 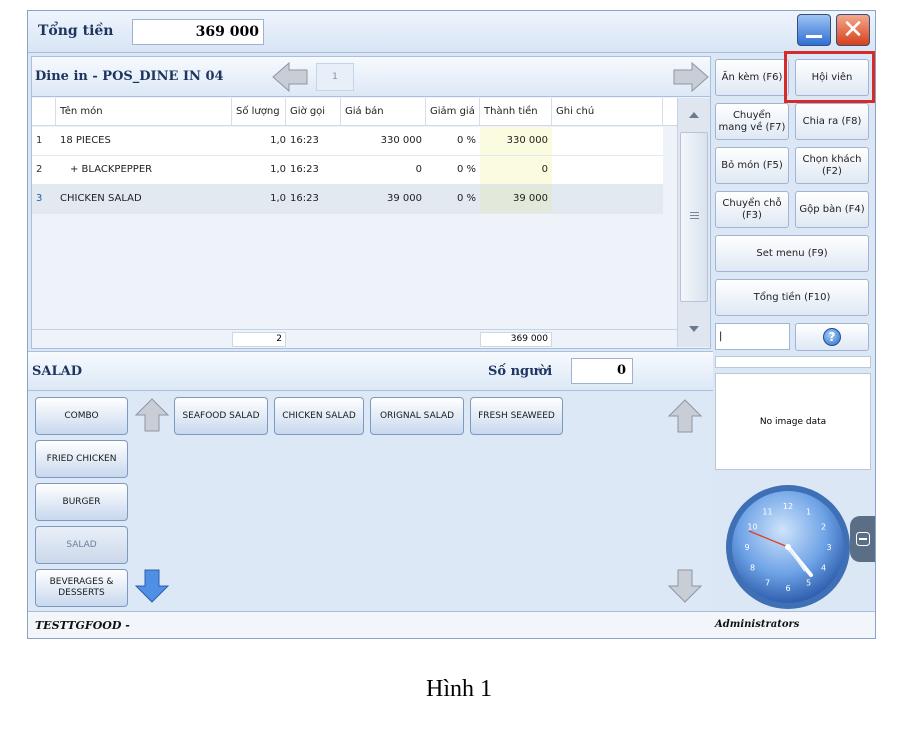 What do you see at coordinates (313, 112) in the screenshot?
I see `column-header-time: Giờ gọi` at bounding box center [313, 112].